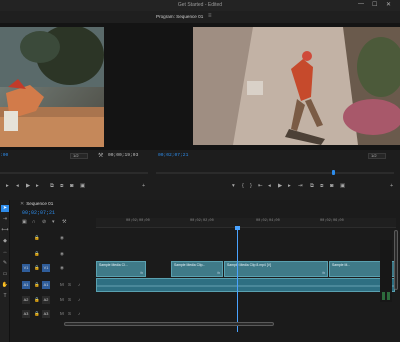  Describe the element at coordinates (237, 280) in the screenshot. I see `playhead-line` at that location.